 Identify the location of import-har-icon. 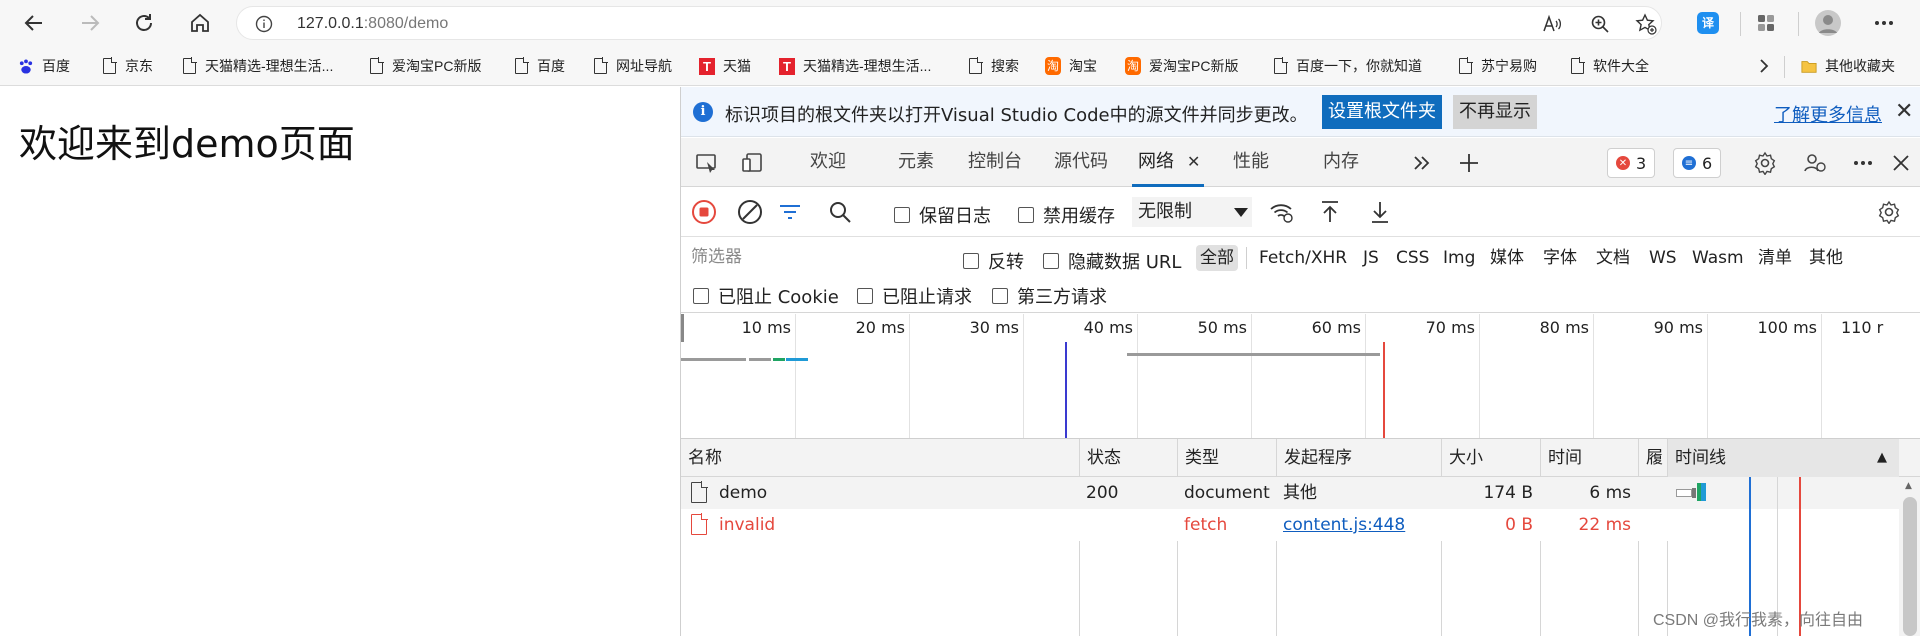
(1330, 212).